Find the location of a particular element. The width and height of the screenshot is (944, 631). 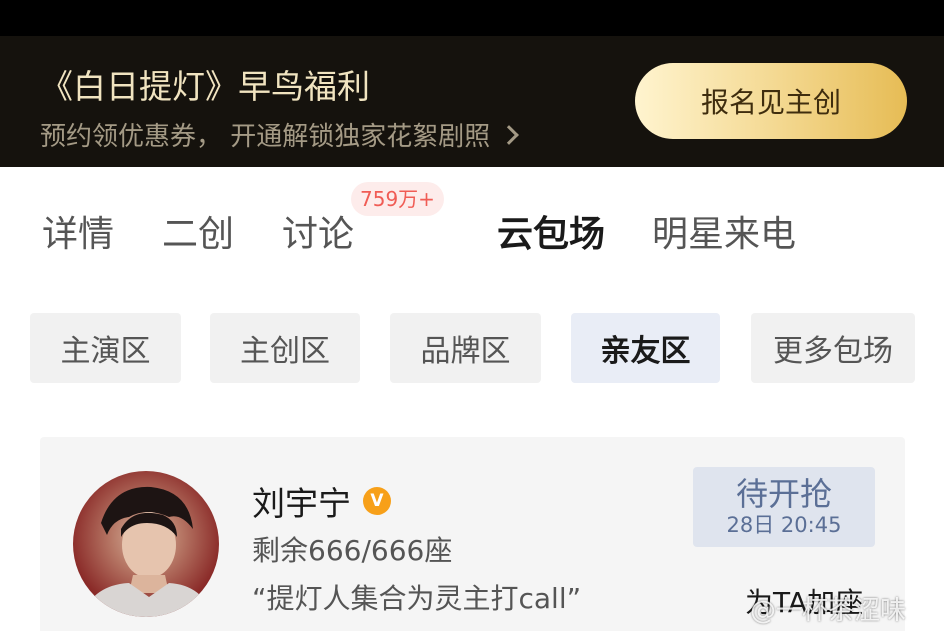

grab-start-time: 28日 20:45 is located at coordinates (784, 525).